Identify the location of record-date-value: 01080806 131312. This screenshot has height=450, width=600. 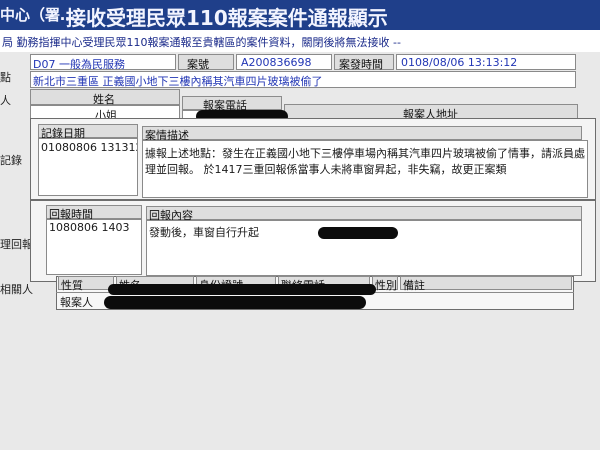
(89, 147).